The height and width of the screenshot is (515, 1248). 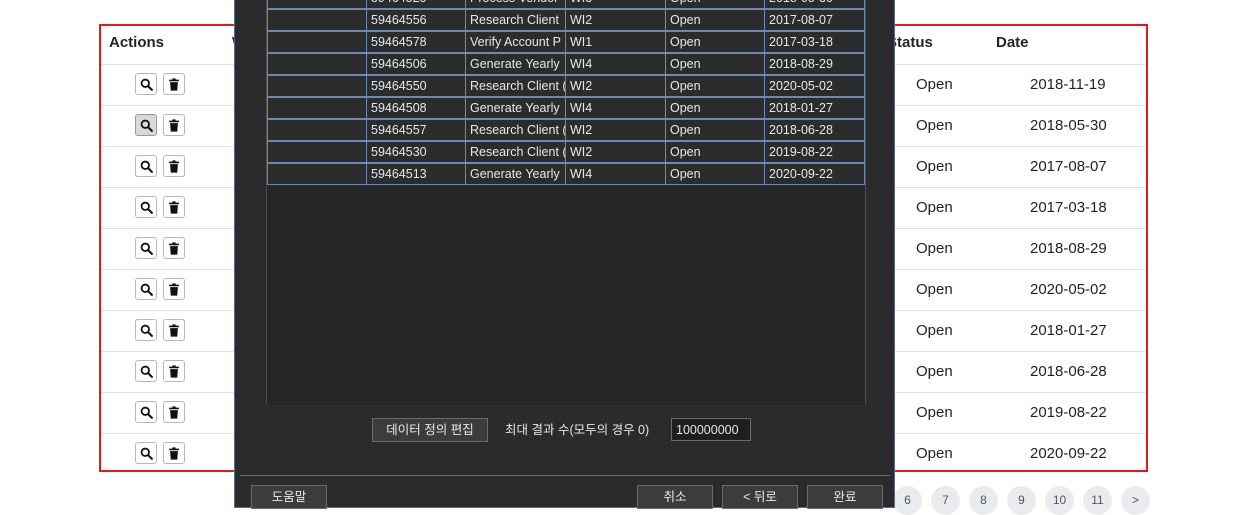 What do you see at coordinates (1059, 500) in the screenshot?
I see `page-link: 10` at bounding box center [1059, 500].